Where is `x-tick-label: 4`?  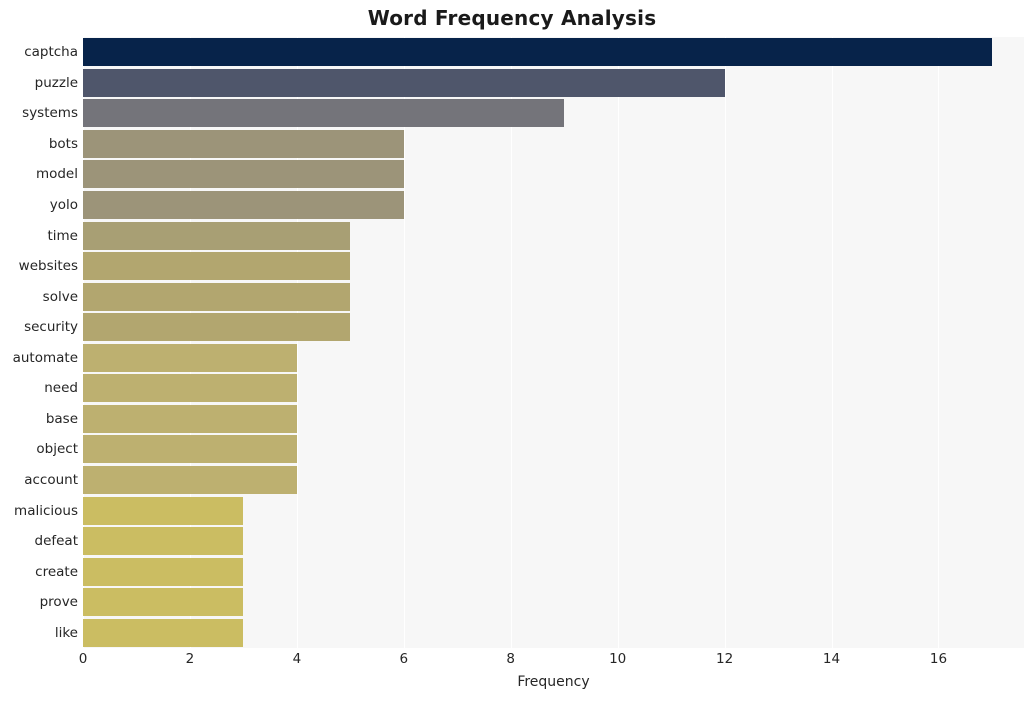 x-tick-label: 4 is located at coordinates (297, 659).